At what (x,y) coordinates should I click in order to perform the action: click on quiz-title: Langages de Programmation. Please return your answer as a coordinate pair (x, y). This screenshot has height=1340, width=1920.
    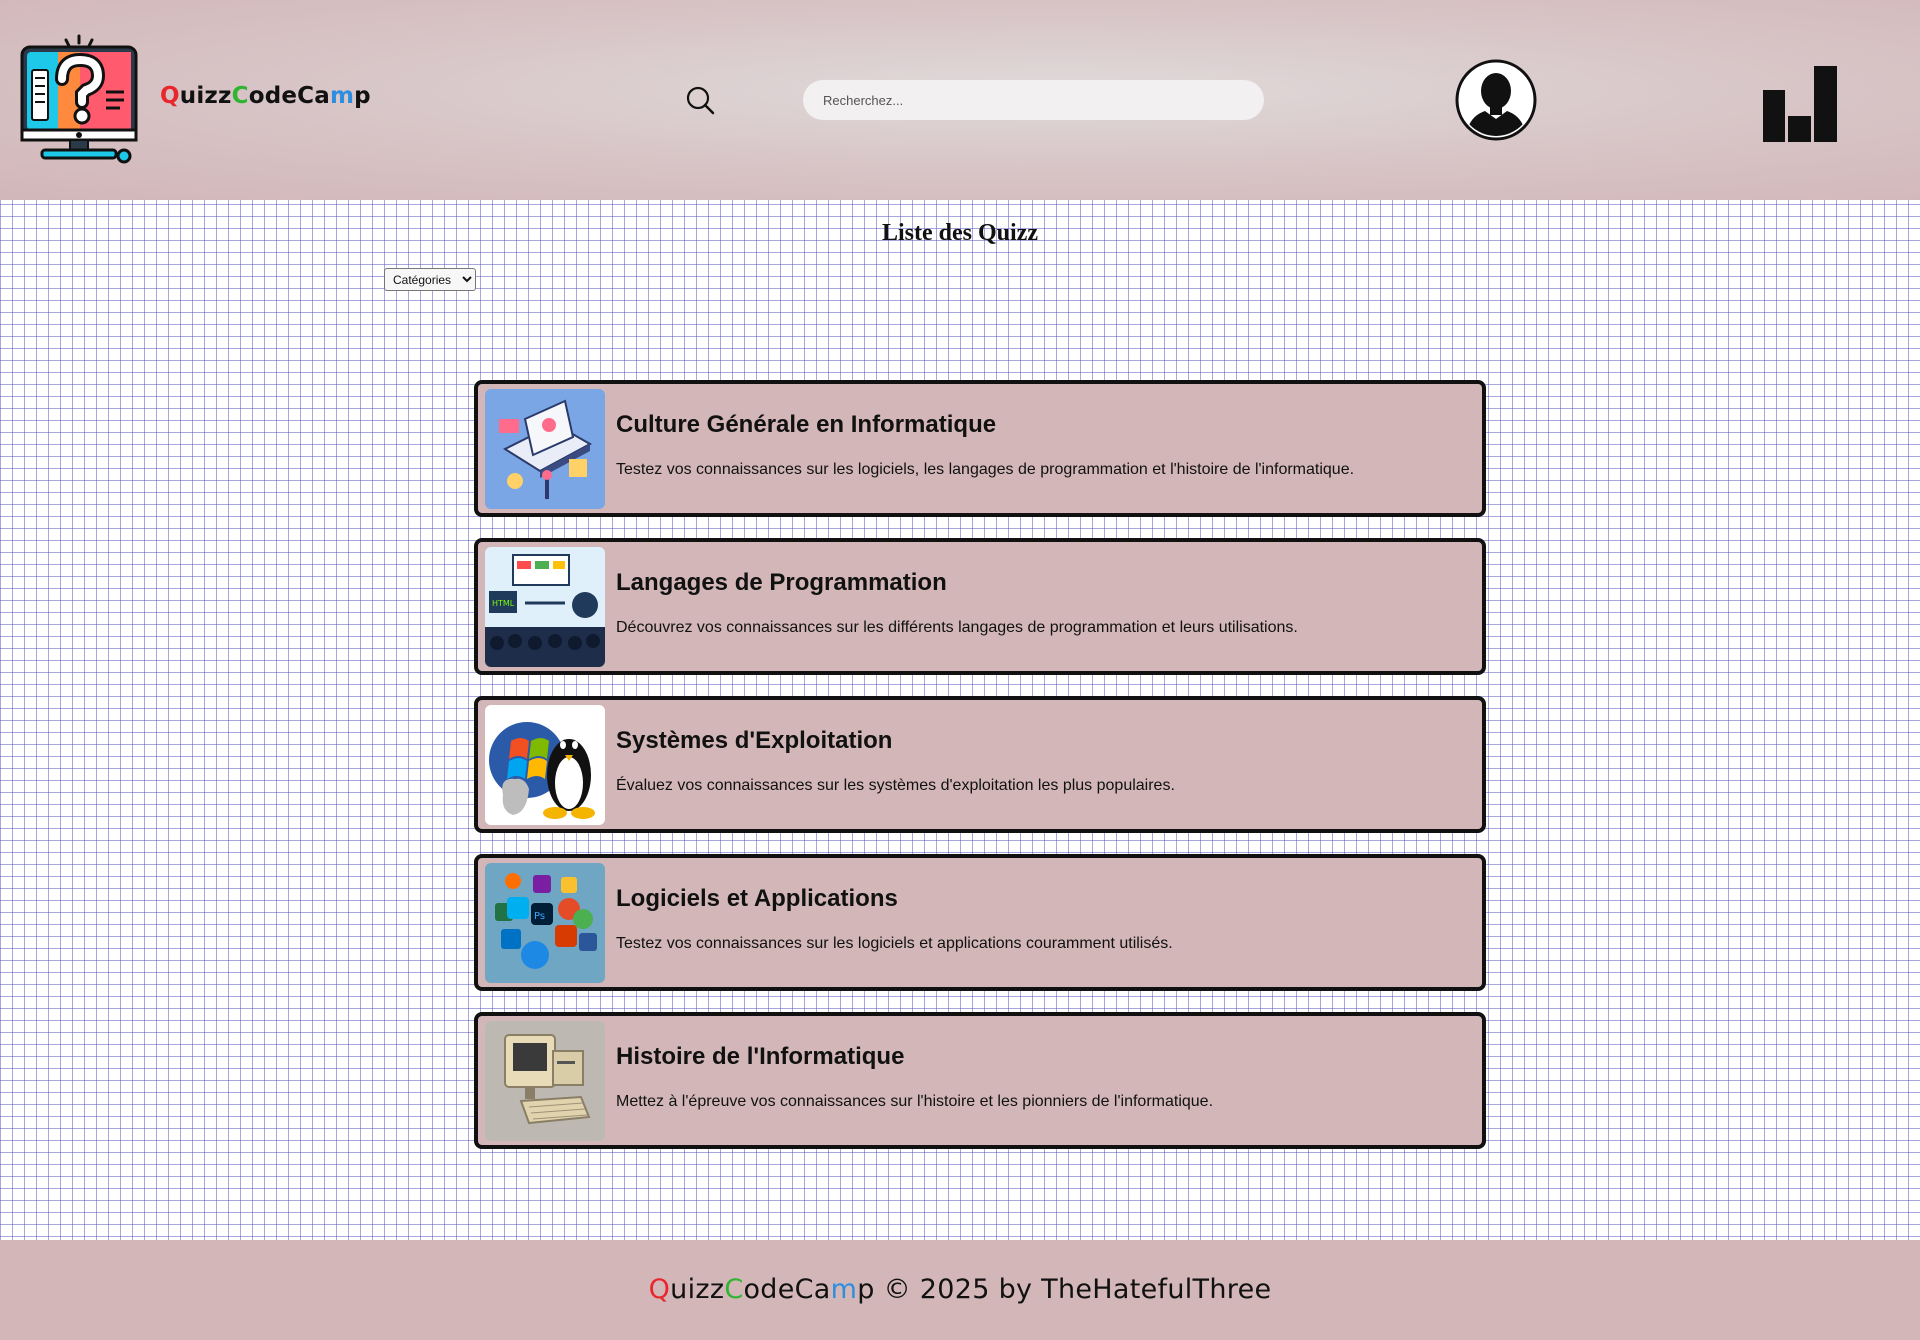
    Looking at the image, I should click on (781, 582).